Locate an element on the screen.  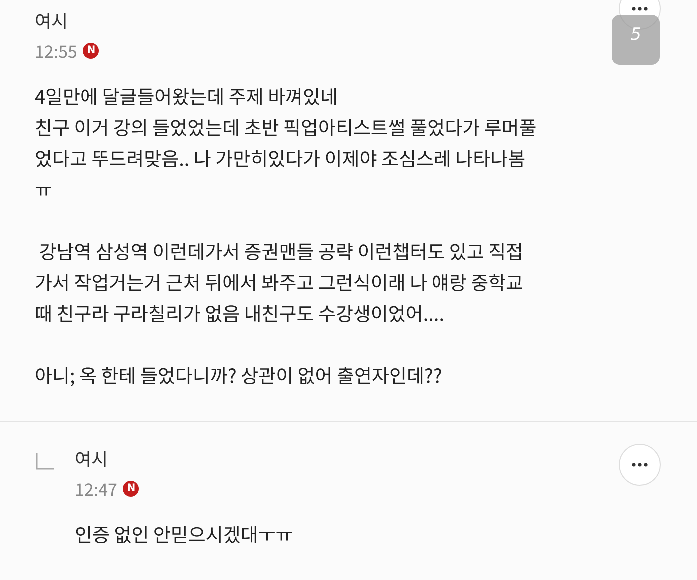
comment-text-line: 가서 작업거는거 근처 뒤에서 봐주고 그런식이래 나 얘랑 중학교 is located at coordinates (280, 283).